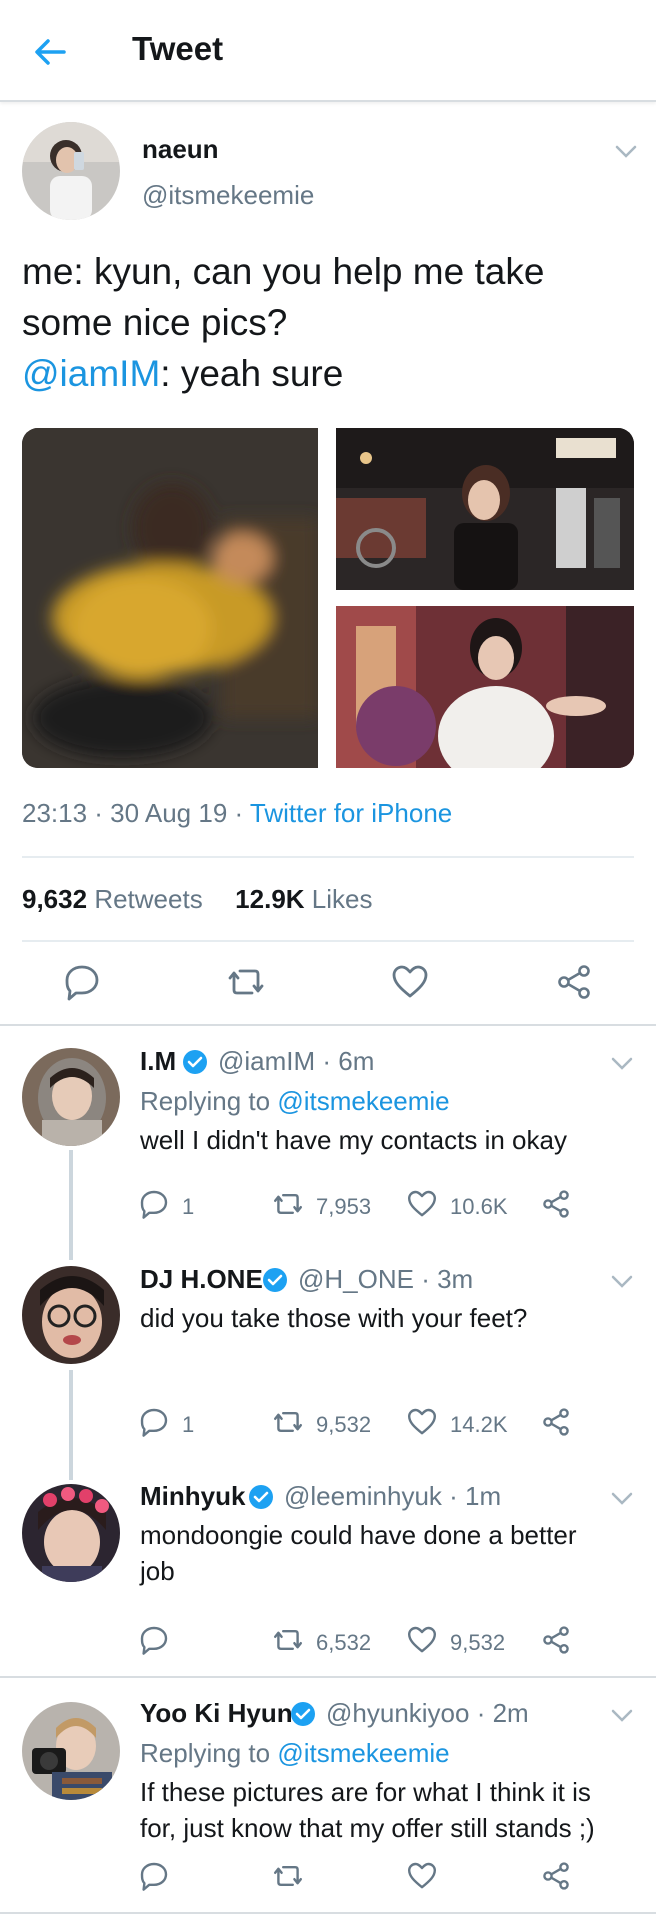 This screenshot has height=1920, width=656. What do you see at coordinates (216, 1713) in the screenshot?
I see `reply-author-name: Yoo Ki Hyun` at bounding box center [216, 1713].